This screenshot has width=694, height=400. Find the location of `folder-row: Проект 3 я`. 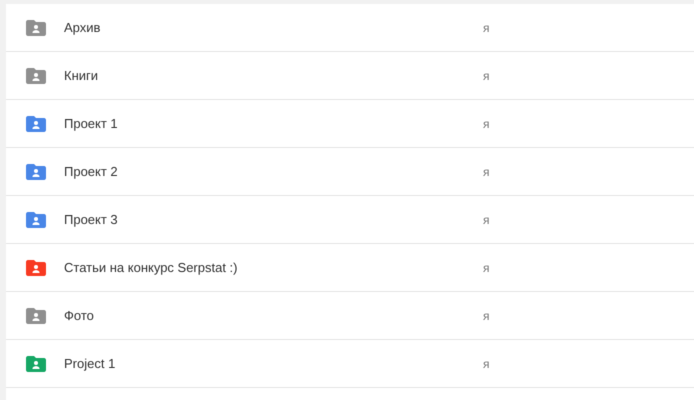

folder-row: Проект 3 я is located at coordinates (350, 220).